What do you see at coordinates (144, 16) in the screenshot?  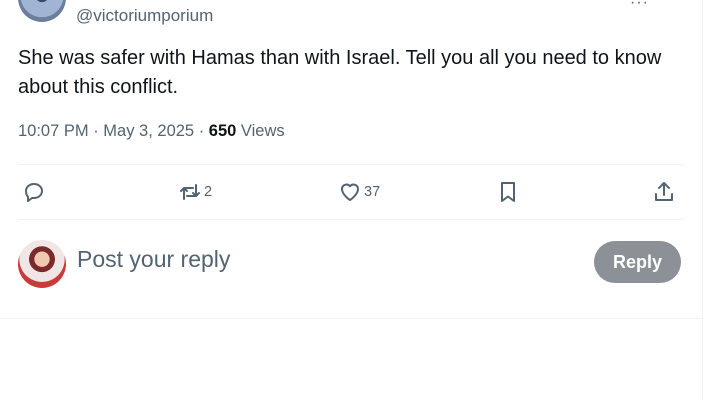 I see `author-handle: @victoriumporium` at bounding box center [144, 16].